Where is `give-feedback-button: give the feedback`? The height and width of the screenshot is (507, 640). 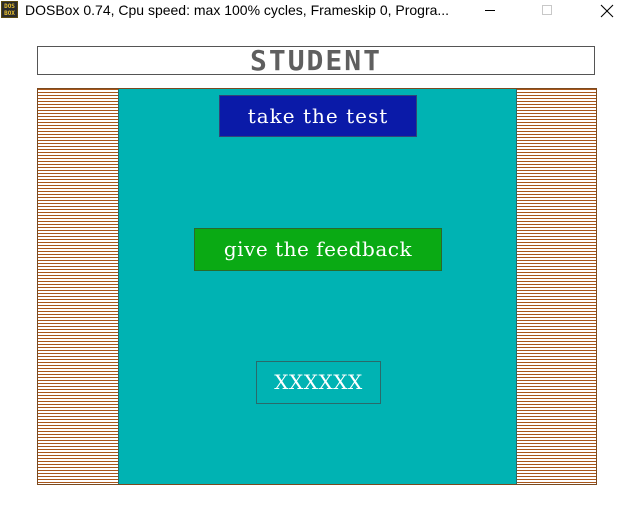
give-feedback-button: give the feedback is located at coordinates (318, 249).